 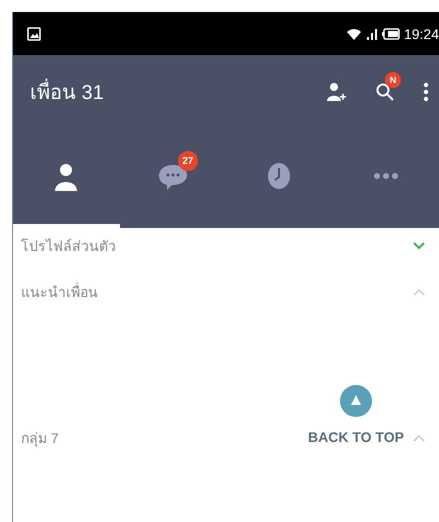 What do you see at coordinates (40, 438) in the screenshot?
I see `section-title: กลุ่ม 7` at bounding box center [40, 438].